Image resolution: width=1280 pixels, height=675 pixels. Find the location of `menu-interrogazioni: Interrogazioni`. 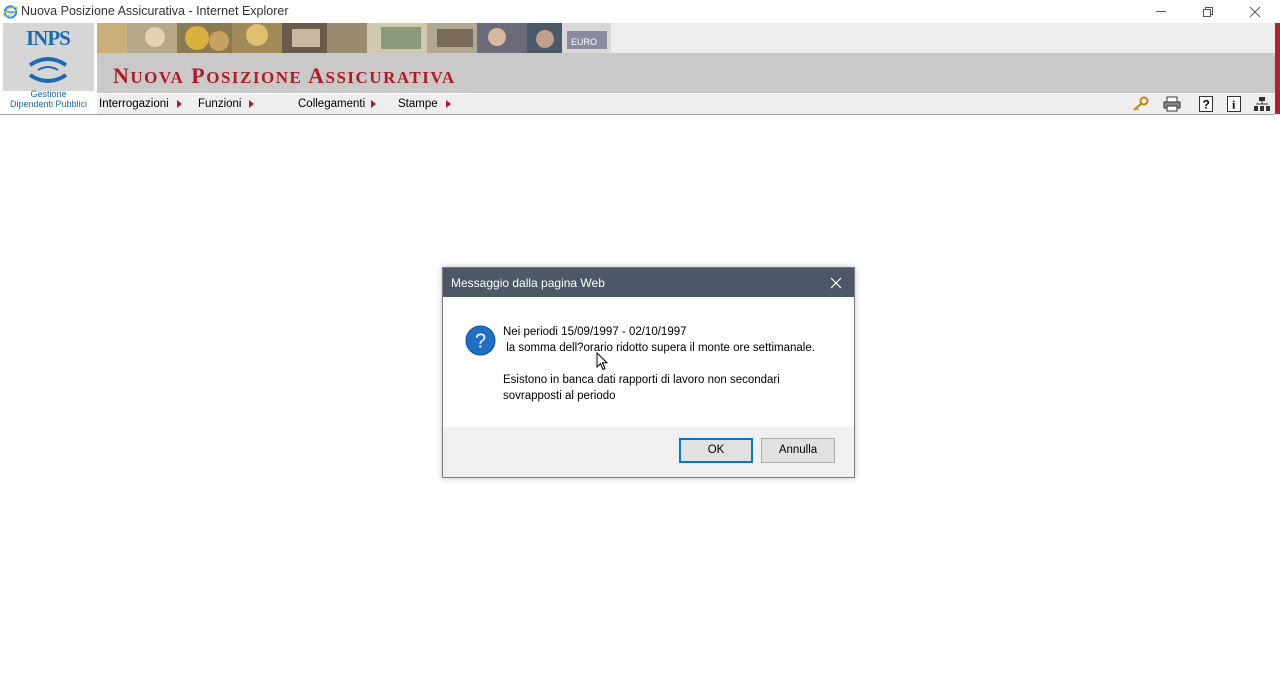

menu-interrogazioni: Interrogazioni is located at coordinates (134, 104).